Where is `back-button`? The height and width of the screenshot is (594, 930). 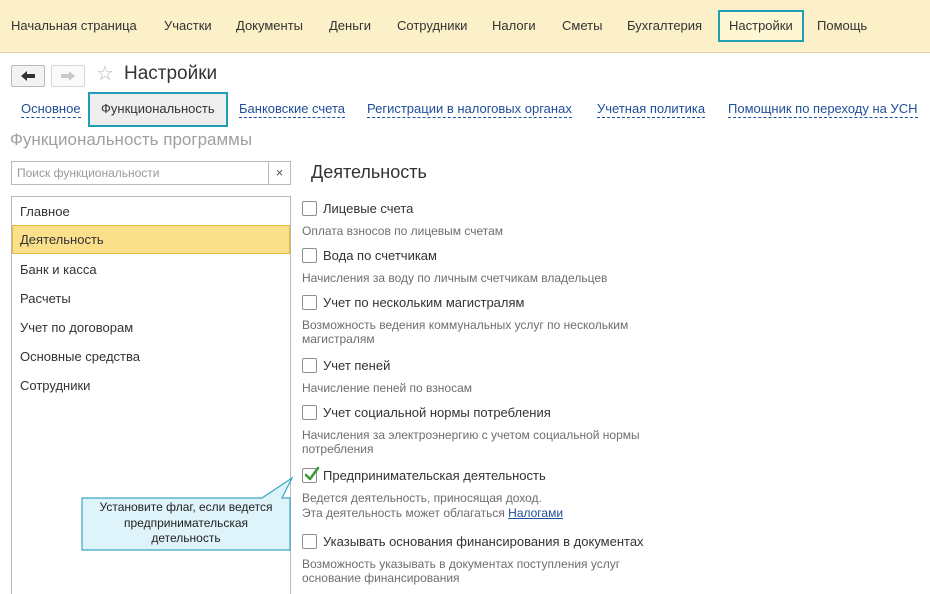
back-button is located at coordinates (28, 76).